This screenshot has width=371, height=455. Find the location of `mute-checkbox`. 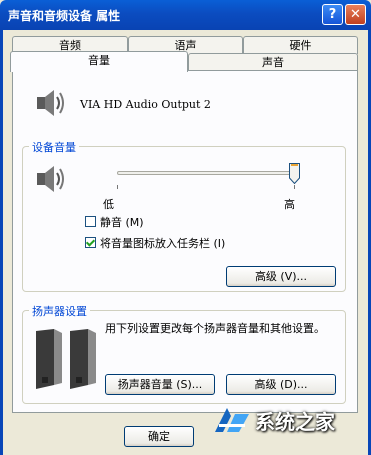

mute-checkbox is located at coordinates (90, 221).